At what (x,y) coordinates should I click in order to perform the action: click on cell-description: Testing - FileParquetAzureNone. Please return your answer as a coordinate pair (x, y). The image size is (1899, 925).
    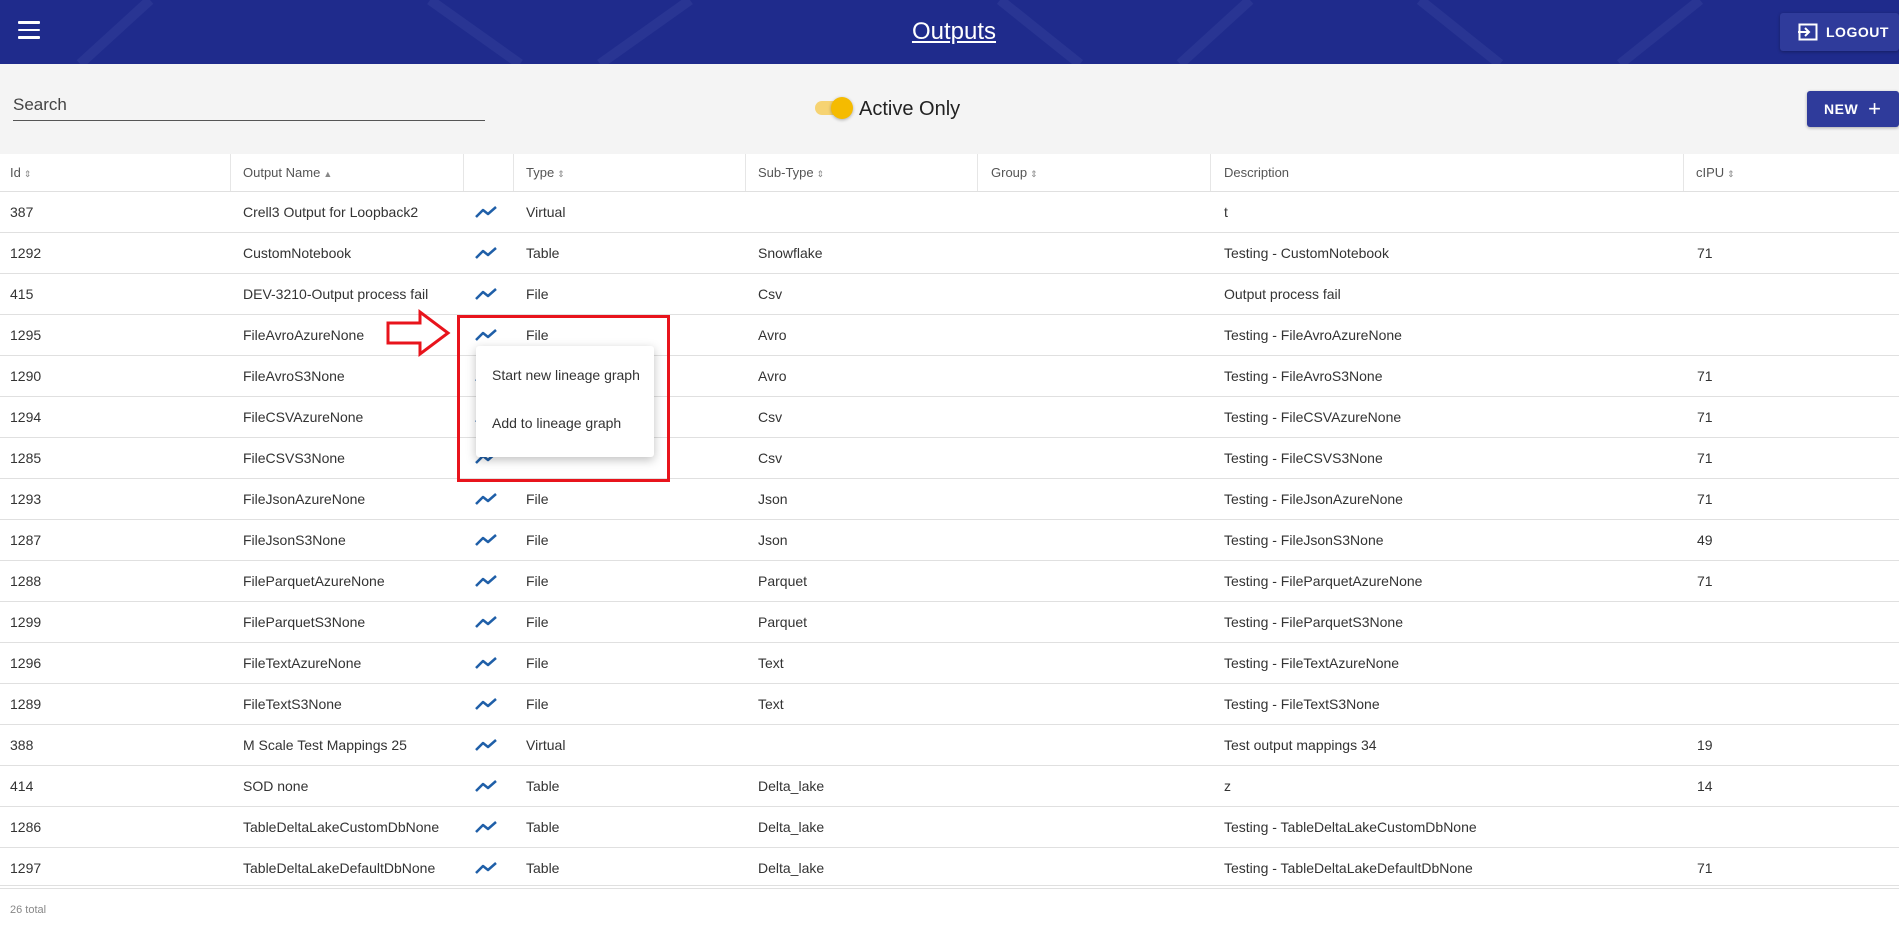
    Looking at the image, I should click on (1323, 581).